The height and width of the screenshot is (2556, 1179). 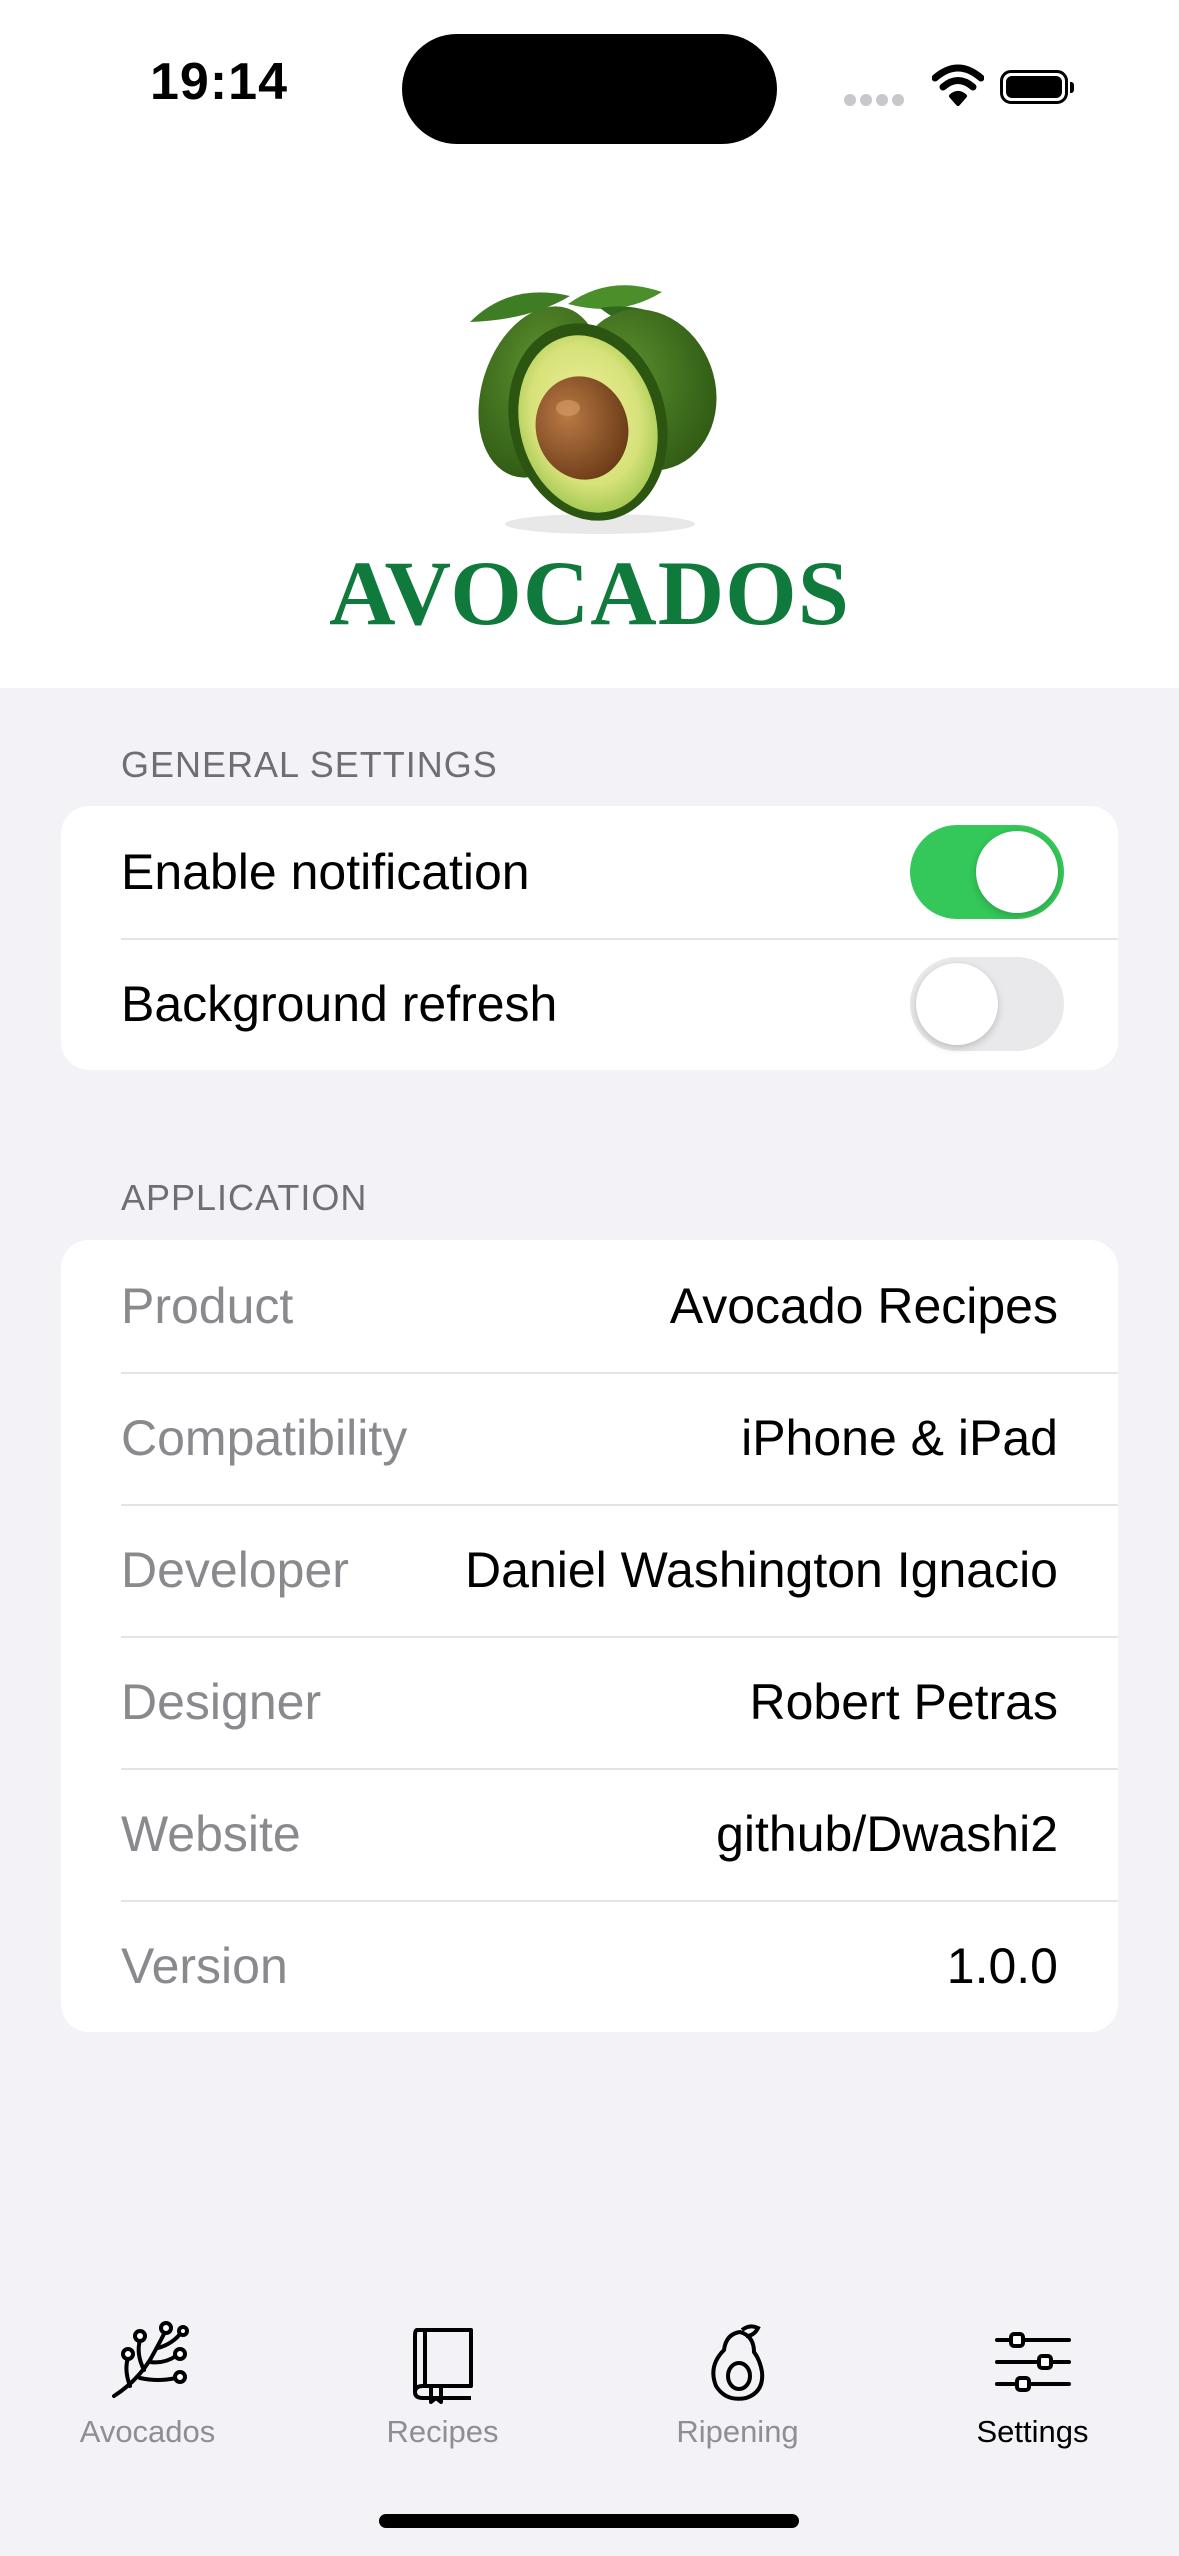 I want to click on website-link: github/Dwashi2, so click(x=887, y=1834).